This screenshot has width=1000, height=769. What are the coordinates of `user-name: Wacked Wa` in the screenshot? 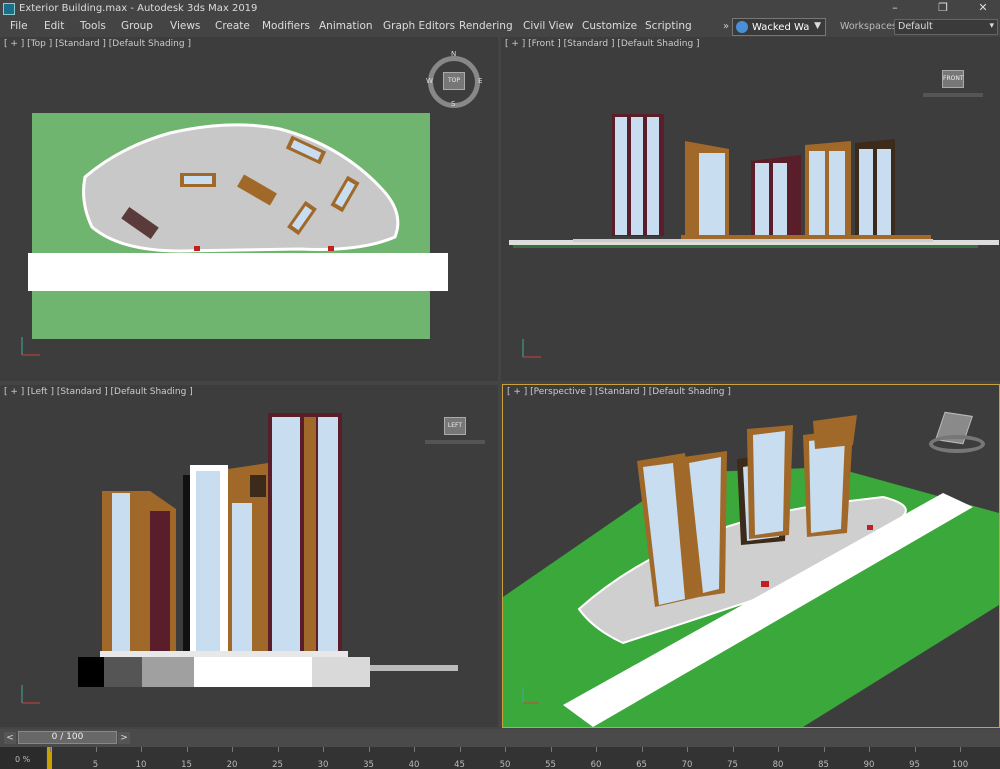 It's located at (781, 27).